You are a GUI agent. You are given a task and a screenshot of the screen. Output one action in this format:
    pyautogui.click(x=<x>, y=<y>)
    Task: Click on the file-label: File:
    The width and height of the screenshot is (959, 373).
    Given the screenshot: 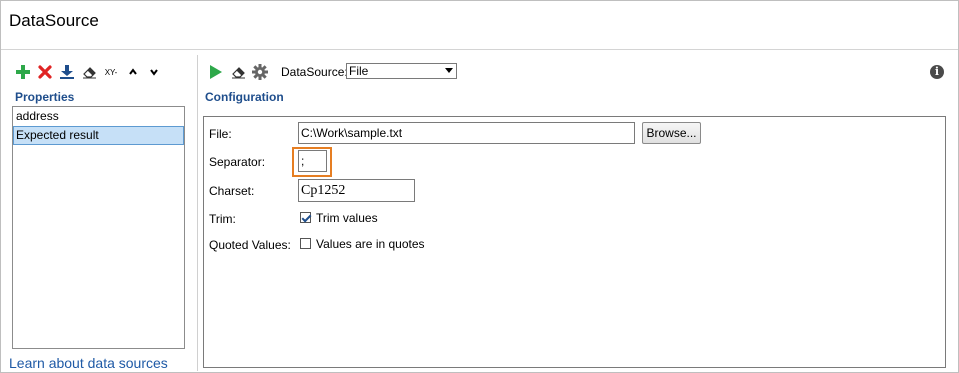 What is the action you would take?
    pyautogui.click(x=220, y=134)
    